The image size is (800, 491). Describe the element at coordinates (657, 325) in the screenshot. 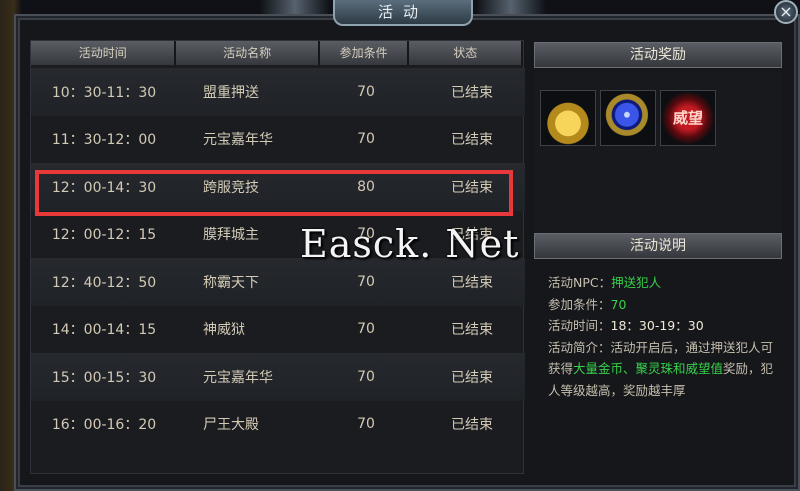

I see `detail-time-value: 18：30-19：30` at that location.